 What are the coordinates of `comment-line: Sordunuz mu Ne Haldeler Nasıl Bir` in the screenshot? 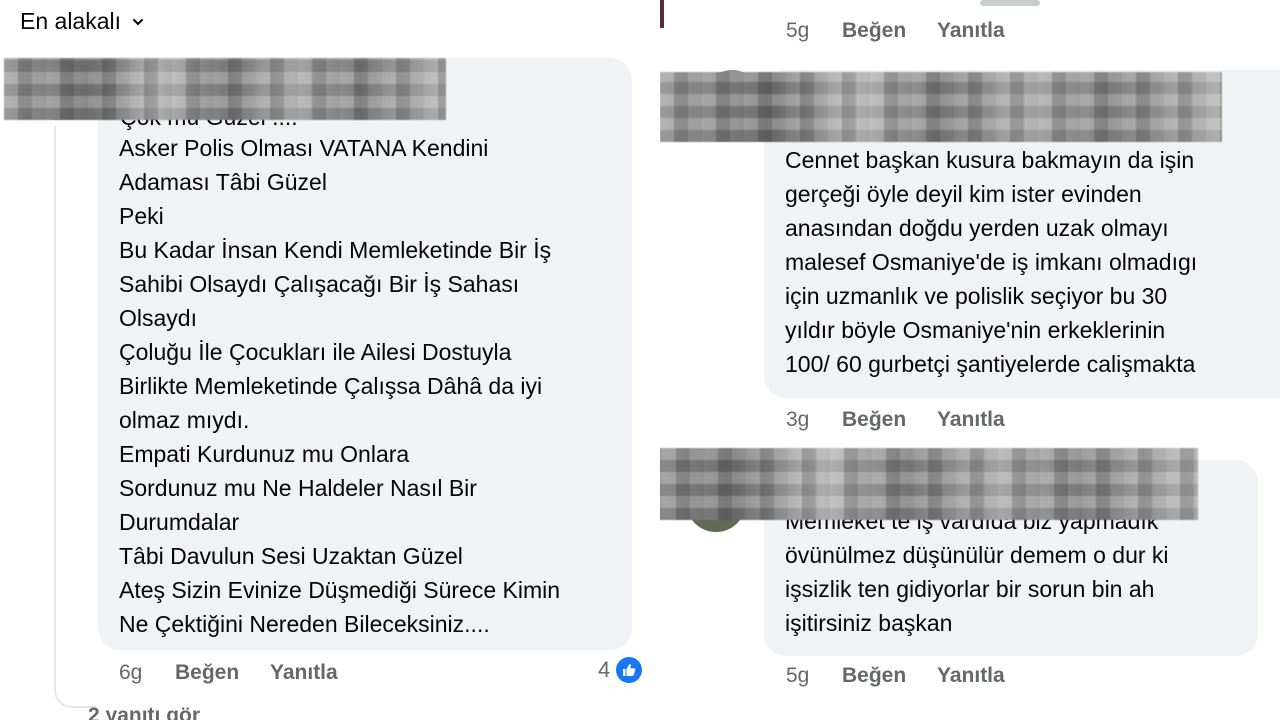 It's located at (298, 488).